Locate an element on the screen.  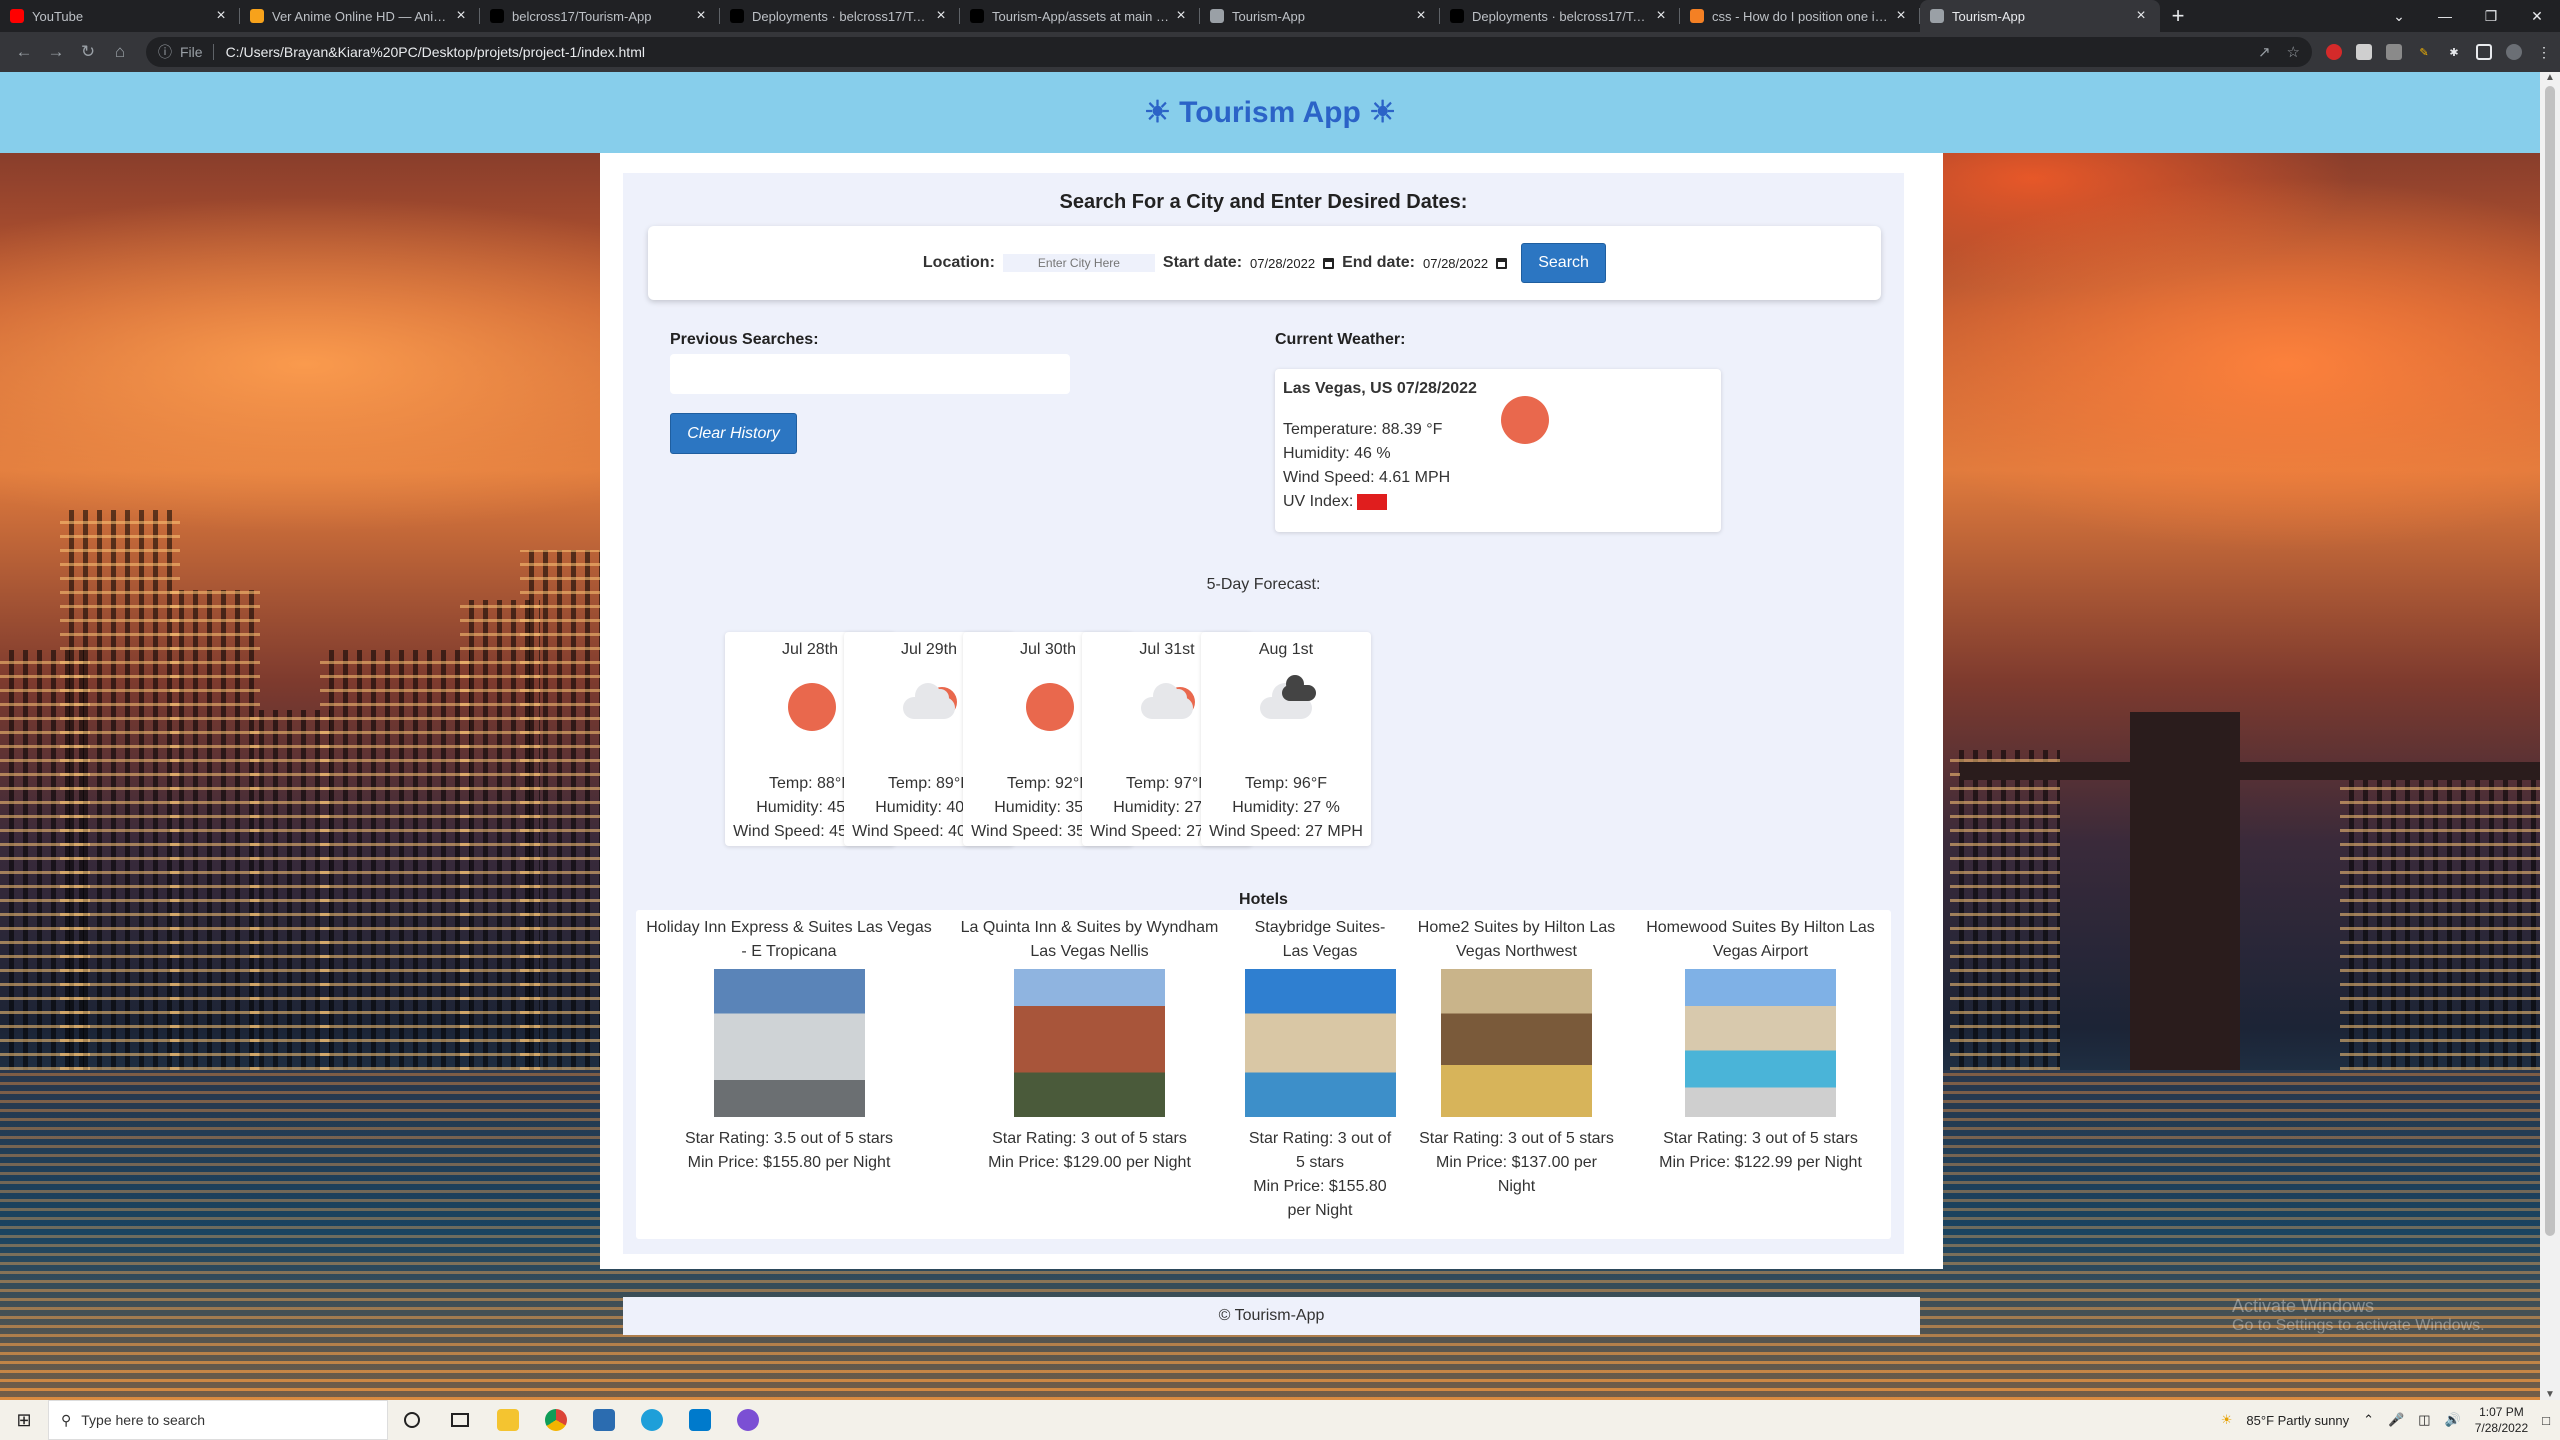
browser-tab: Tourism-App/assets at main · be × is located at coordinates (1080, 16).